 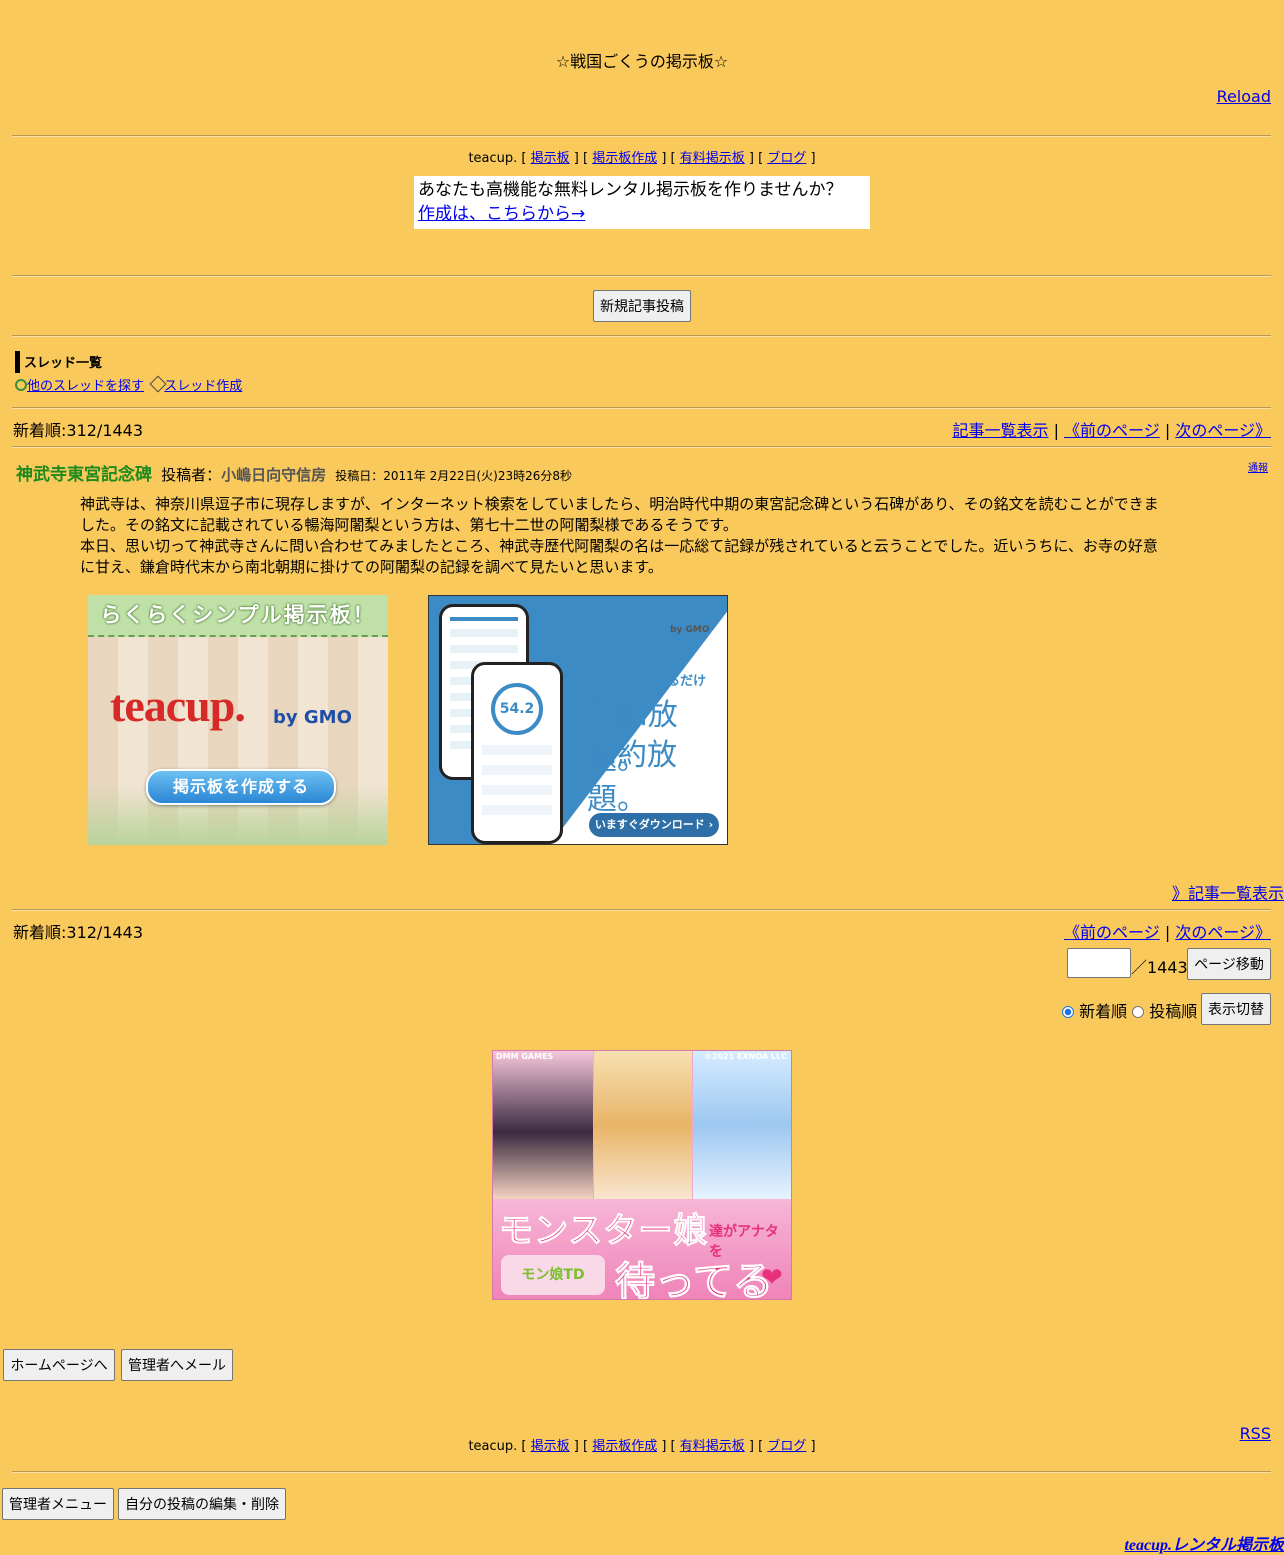 What do you see at coordinates (21, 385) in the screenshot?
I see `search-icon` at bounding box center [21, 385].